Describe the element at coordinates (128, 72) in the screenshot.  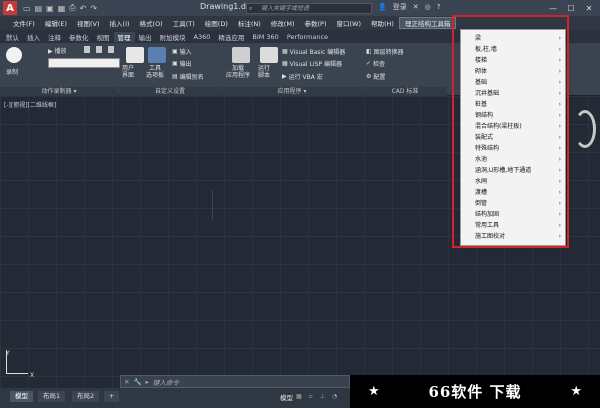
I see `cui-button: 用户 界面` at that location.